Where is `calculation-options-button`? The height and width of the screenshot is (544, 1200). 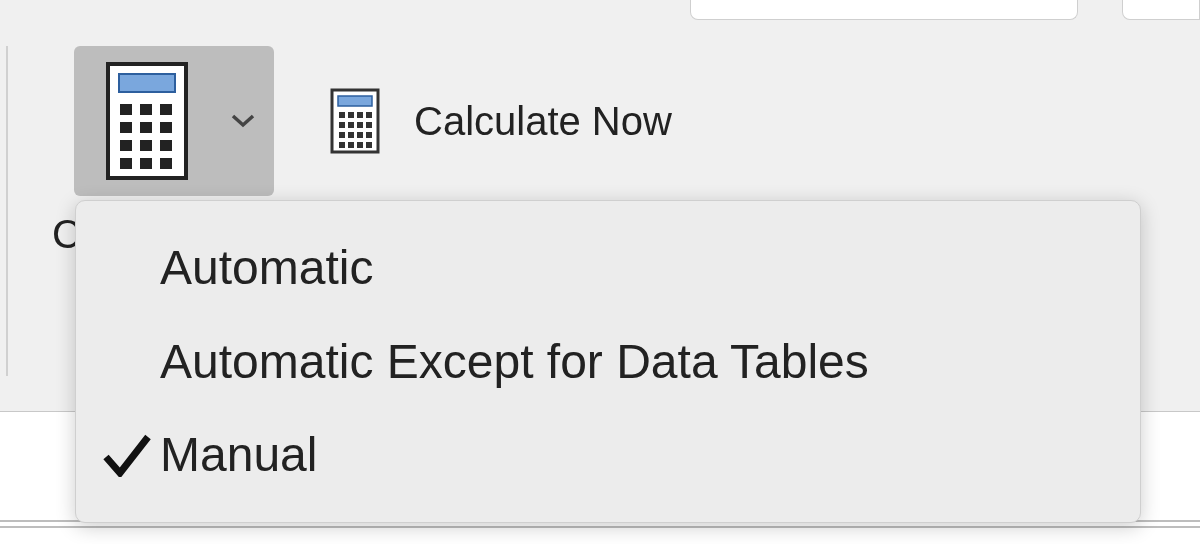 calculation-options-button is located at coordinates (174, 121).